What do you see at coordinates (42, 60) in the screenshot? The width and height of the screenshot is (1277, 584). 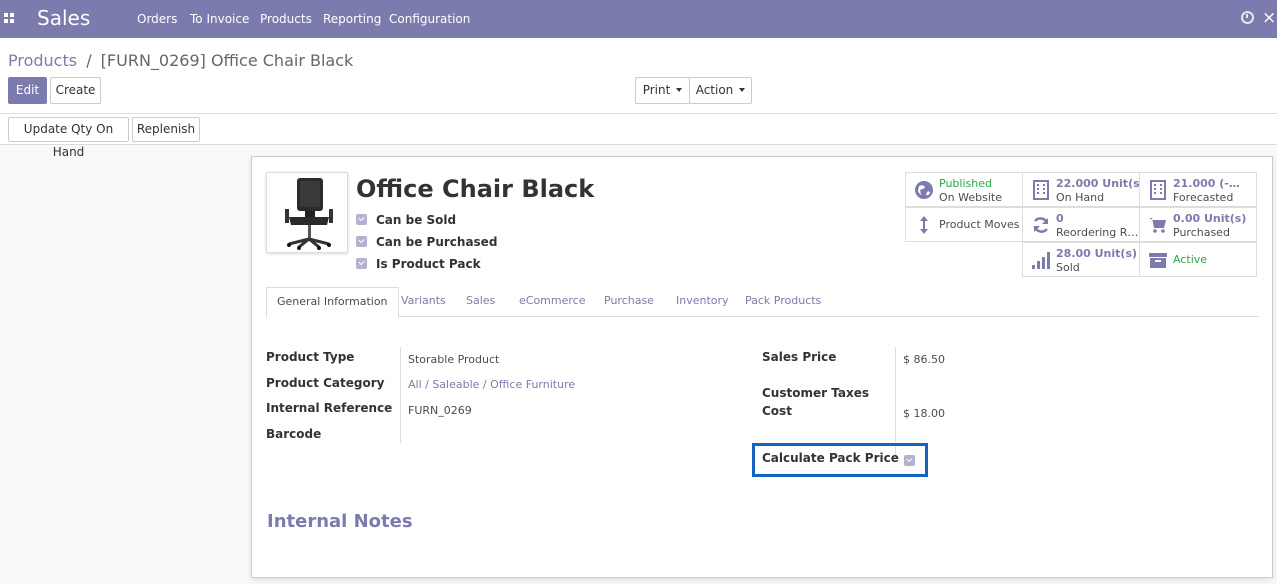 I see `breadcrumb-products-link: Products` at bounding box center [42, 60].